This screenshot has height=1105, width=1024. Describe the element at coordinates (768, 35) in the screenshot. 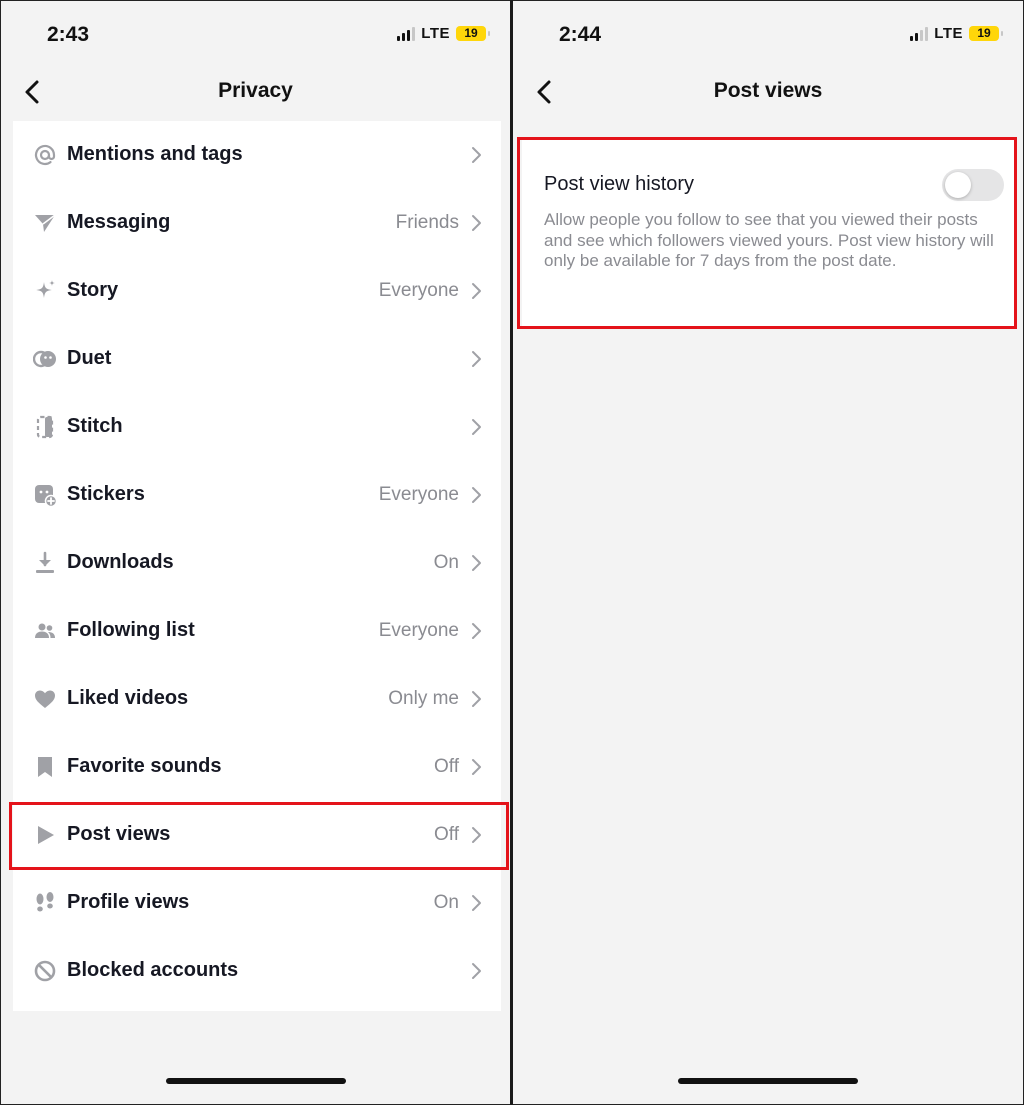

I see `status-bar: 2:44 LTE 19` at that location.